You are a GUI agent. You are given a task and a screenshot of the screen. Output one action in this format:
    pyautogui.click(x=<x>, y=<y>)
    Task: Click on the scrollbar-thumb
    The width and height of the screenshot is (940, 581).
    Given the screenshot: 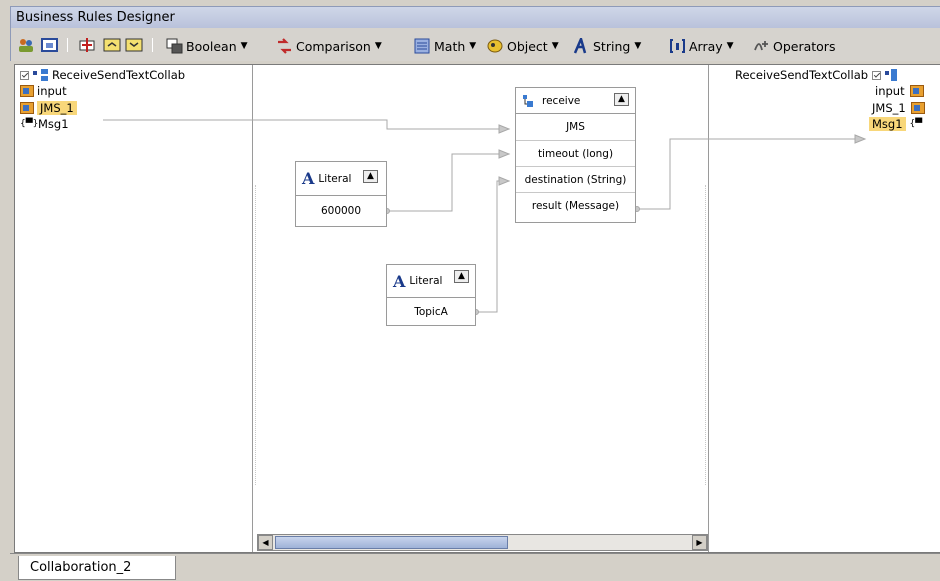 What is the action you would take?
    pyautogui.click(x=391, y=542)
    